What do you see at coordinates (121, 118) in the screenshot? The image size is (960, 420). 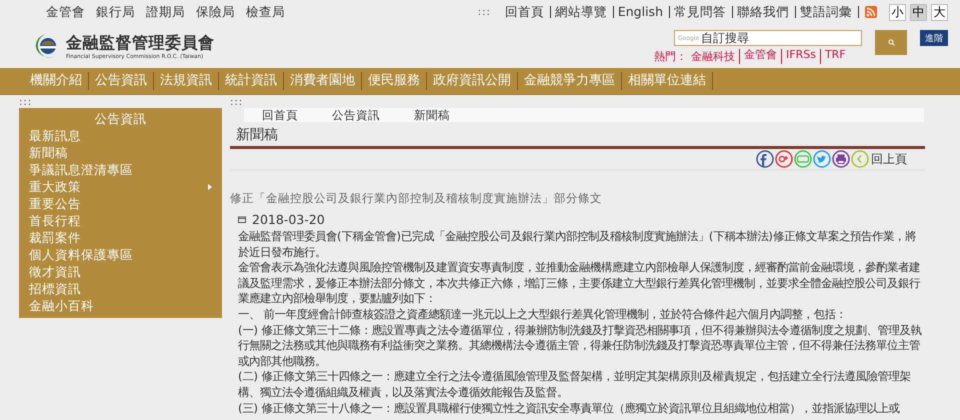 I see `sidebar-title: 公告資訊` at bounding box center [121, 118].